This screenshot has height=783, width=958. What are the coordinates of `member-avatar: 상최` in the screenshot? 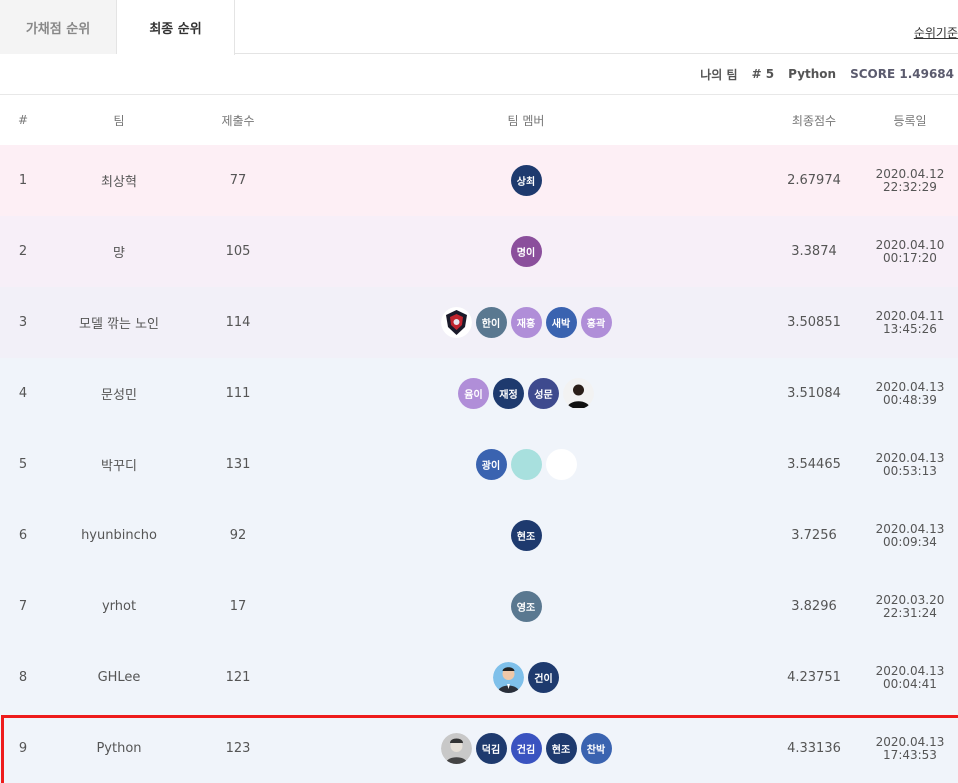 It's located at (526, 180).